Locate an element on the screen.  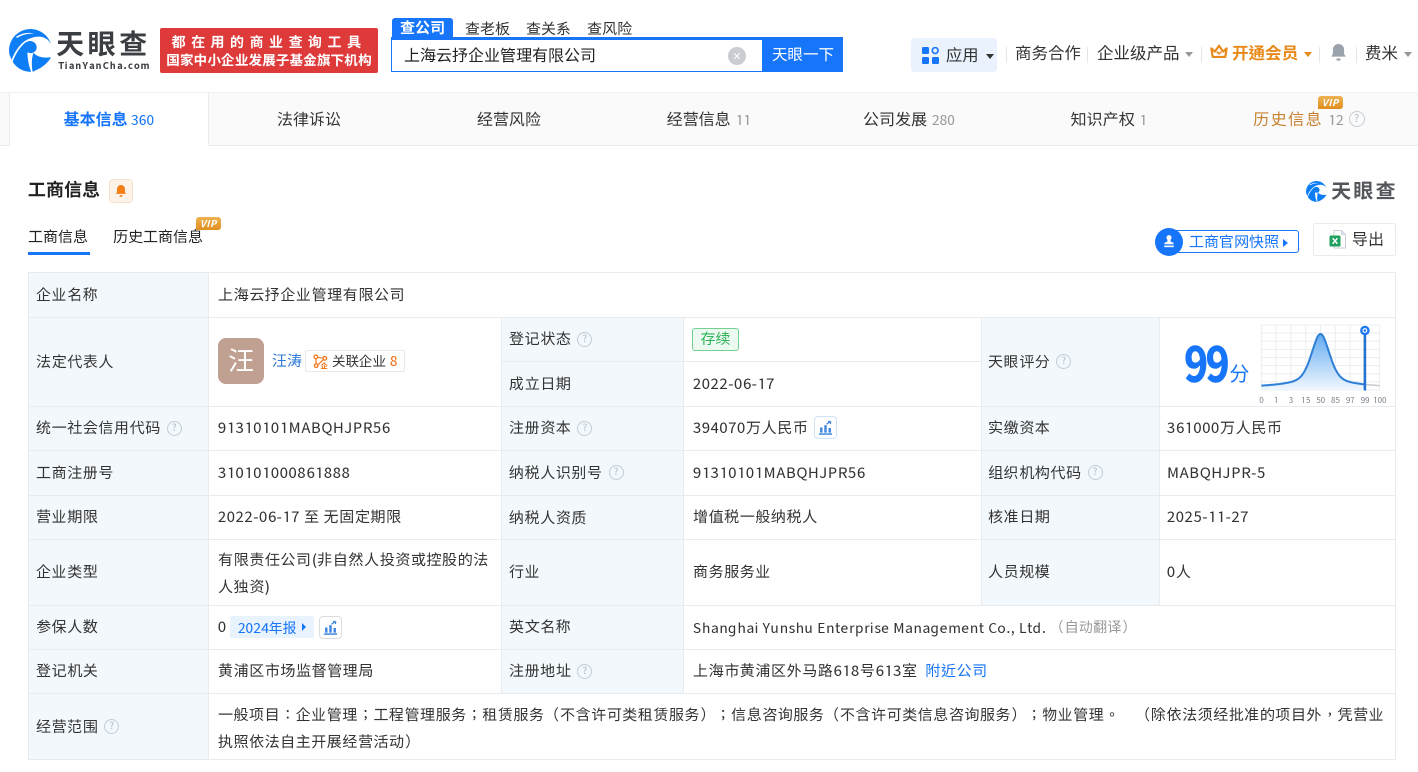
svg-text: 100 is located at coordinates (1379, 400).